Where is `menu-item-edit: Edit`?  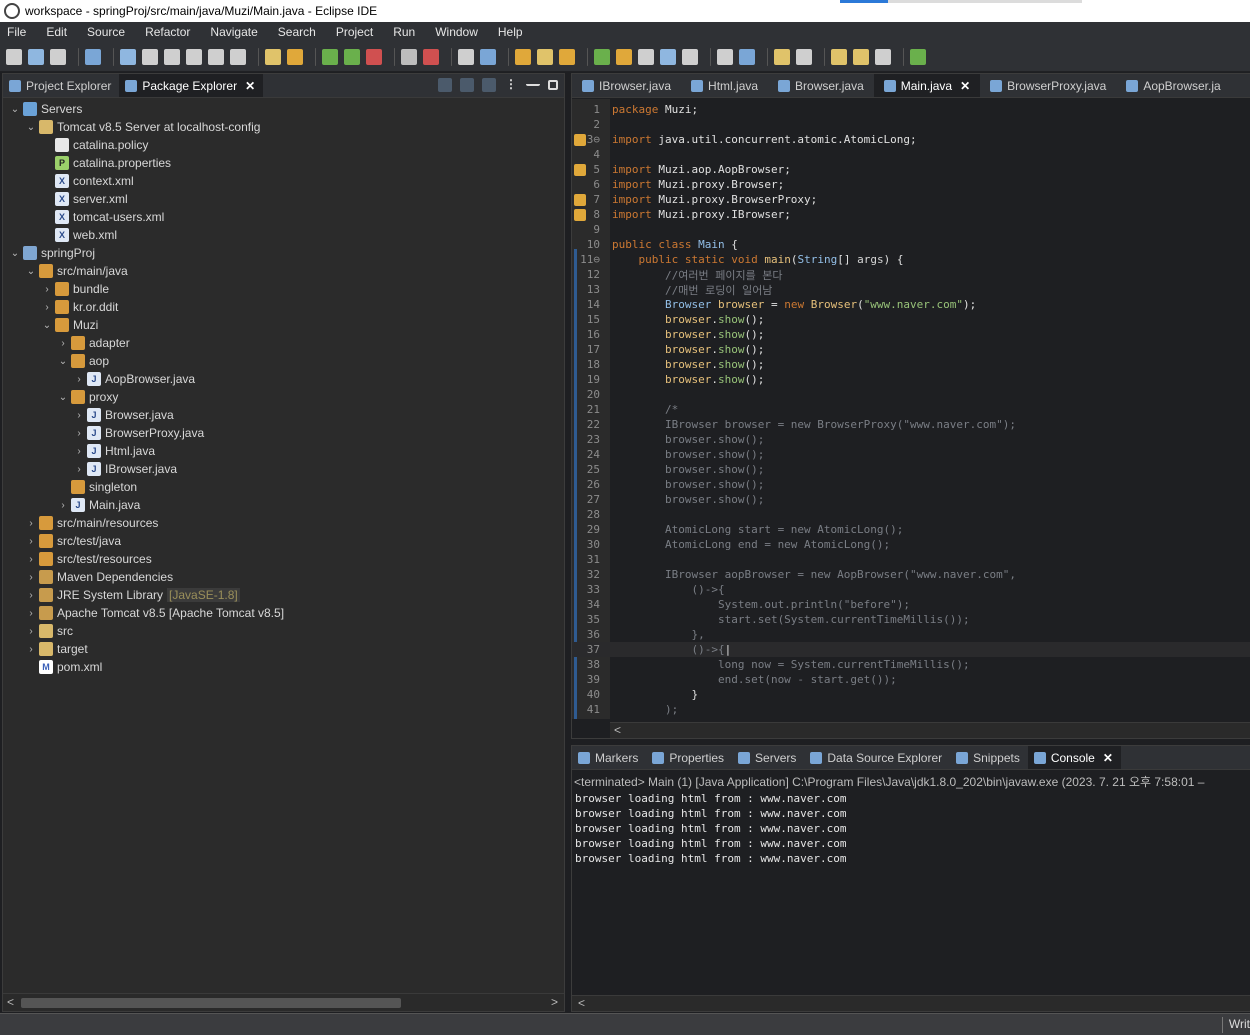
menu-item-edit: Edit is located at coordinates (56, 32).